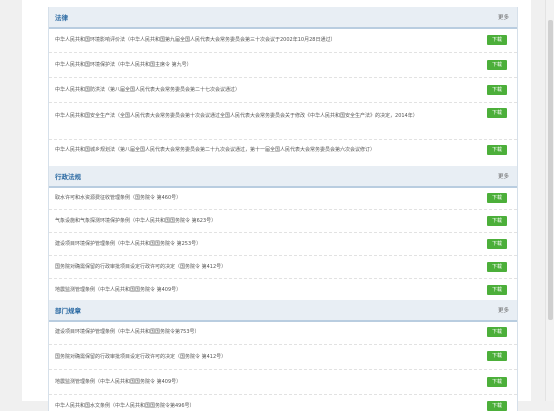  I want to click on document-title: 气象设施和气象探测环境保护条例（中华人民共和国国务院令 第623号）, so click(245, 221).